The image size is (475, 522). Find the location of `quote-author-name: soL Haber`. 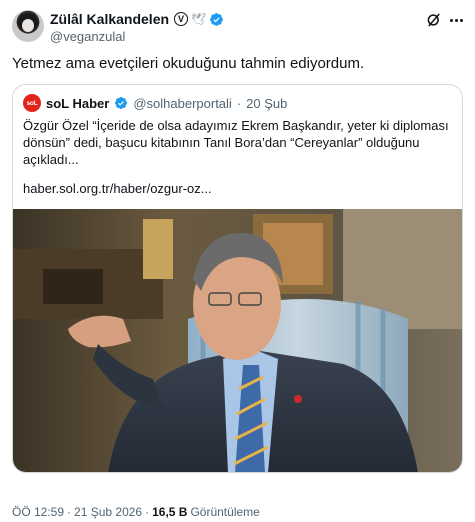

quote-author-name: soL Haber is located at coordinates (78, 103).